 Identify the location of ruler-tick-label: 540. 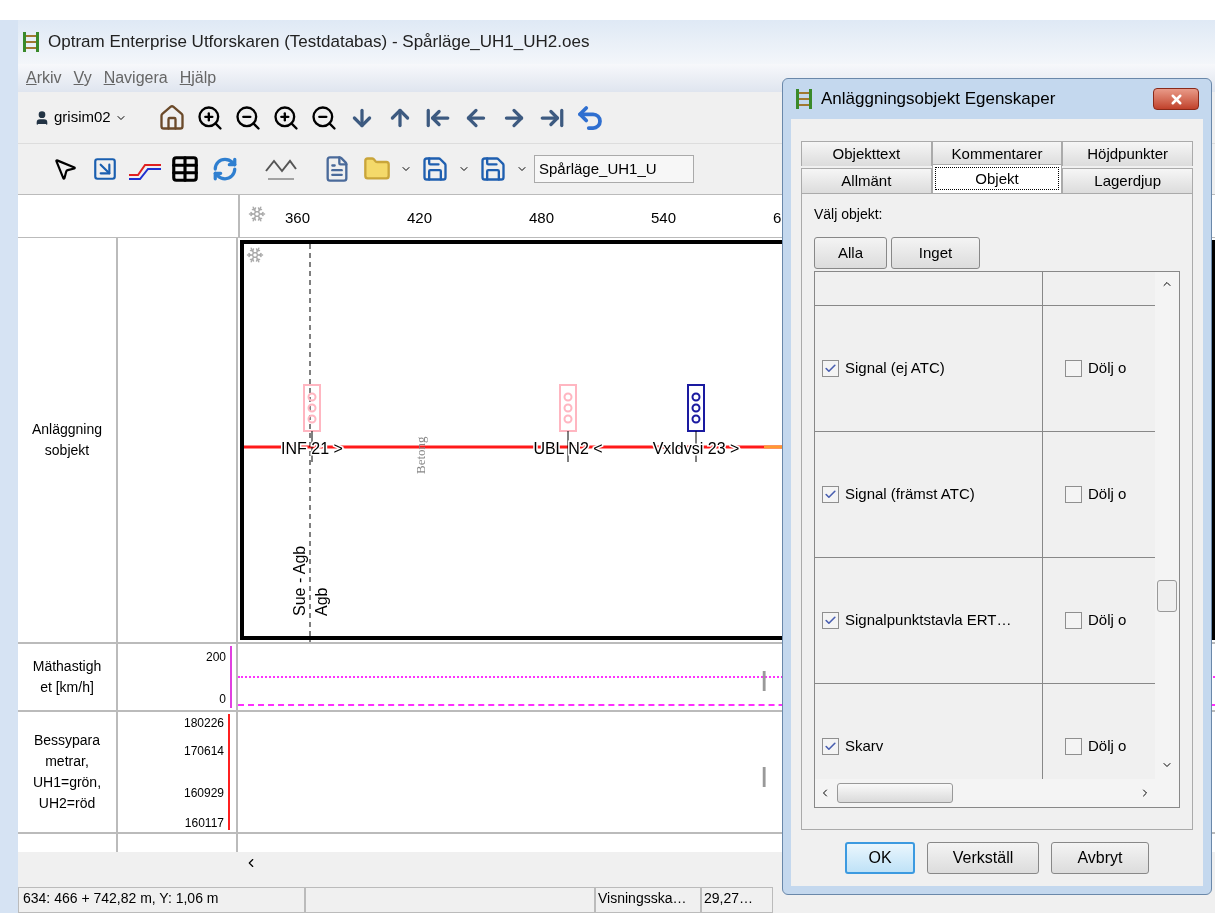
(664, 218).